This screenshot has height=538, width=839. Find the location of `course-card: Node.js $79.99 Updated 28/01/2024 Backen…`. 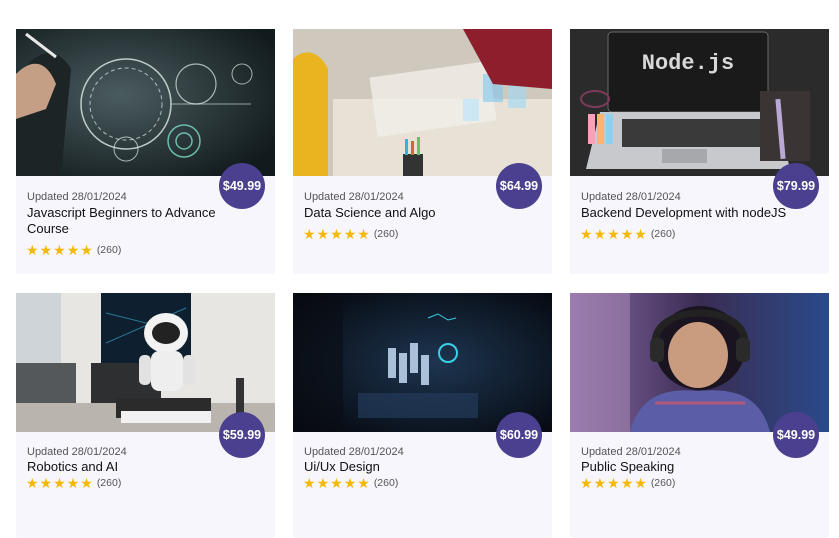

course-card: Node.js $79.99 Updated 28/01/2024 Backen… is located at coordinates (699, 151).